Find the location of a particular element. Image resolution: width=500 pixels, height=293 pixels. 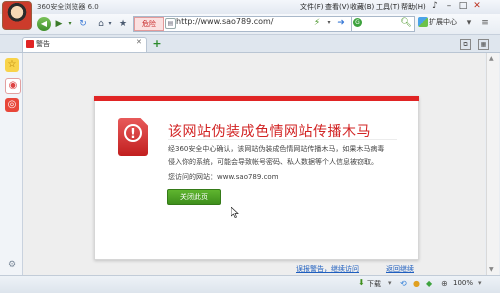

menu-tools: 工具(T) is located at coordinates (388, 7).